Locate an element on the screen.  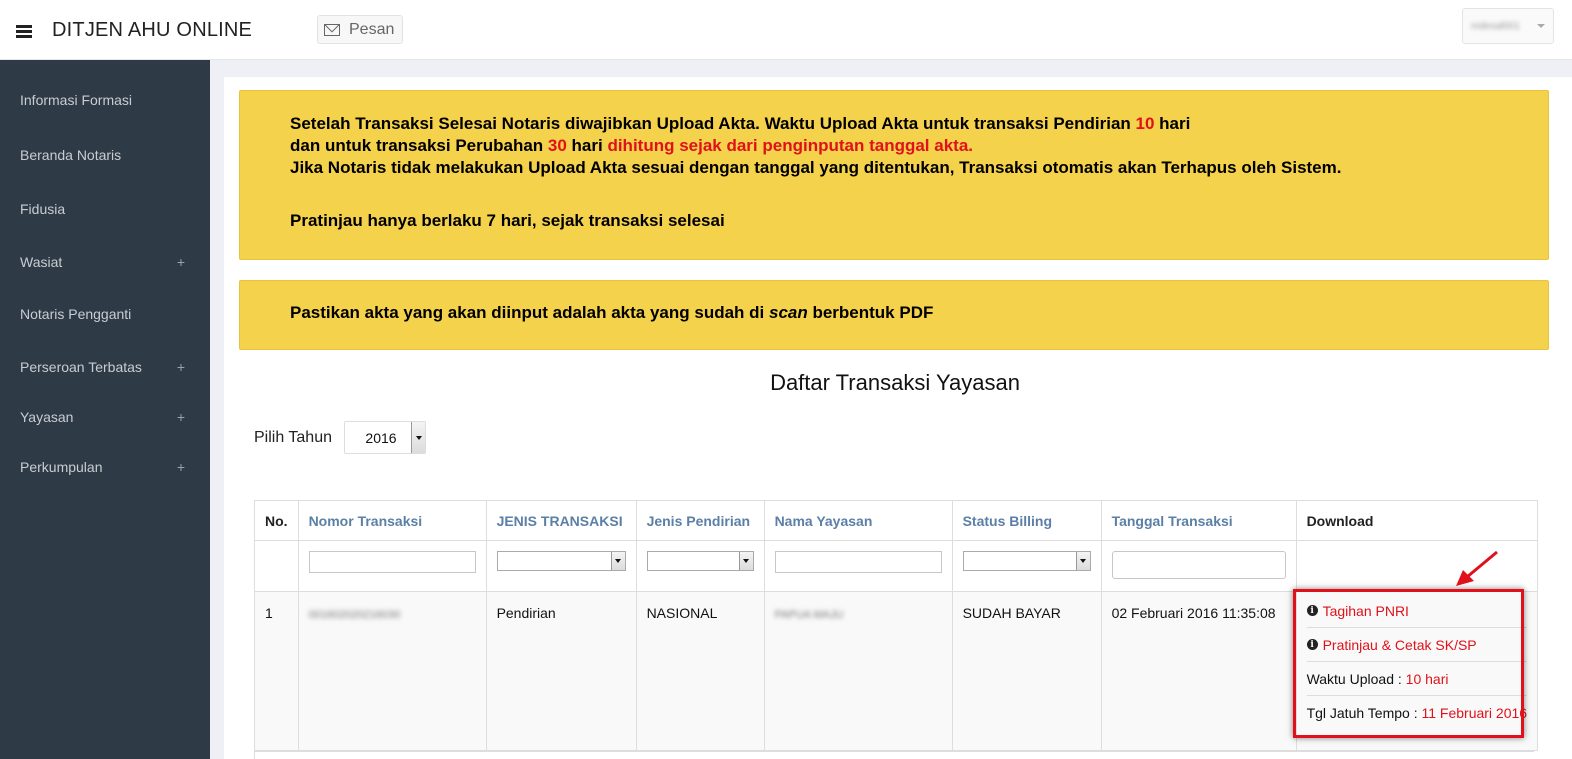
sidebar-item-label: Perkumpulan is located at coordinates (61, 467).